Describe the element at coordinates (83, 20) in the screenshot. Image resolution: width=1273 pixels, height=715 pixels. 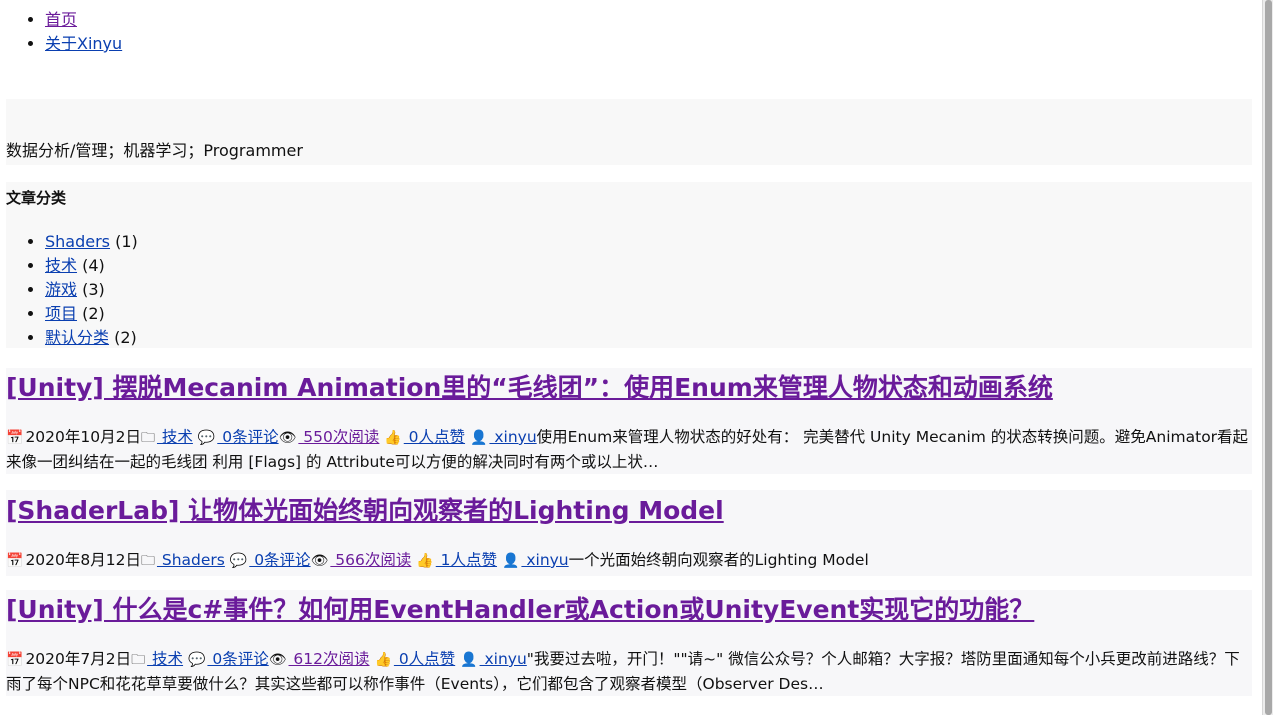
I see `nav-item-home: 首页` at that location.